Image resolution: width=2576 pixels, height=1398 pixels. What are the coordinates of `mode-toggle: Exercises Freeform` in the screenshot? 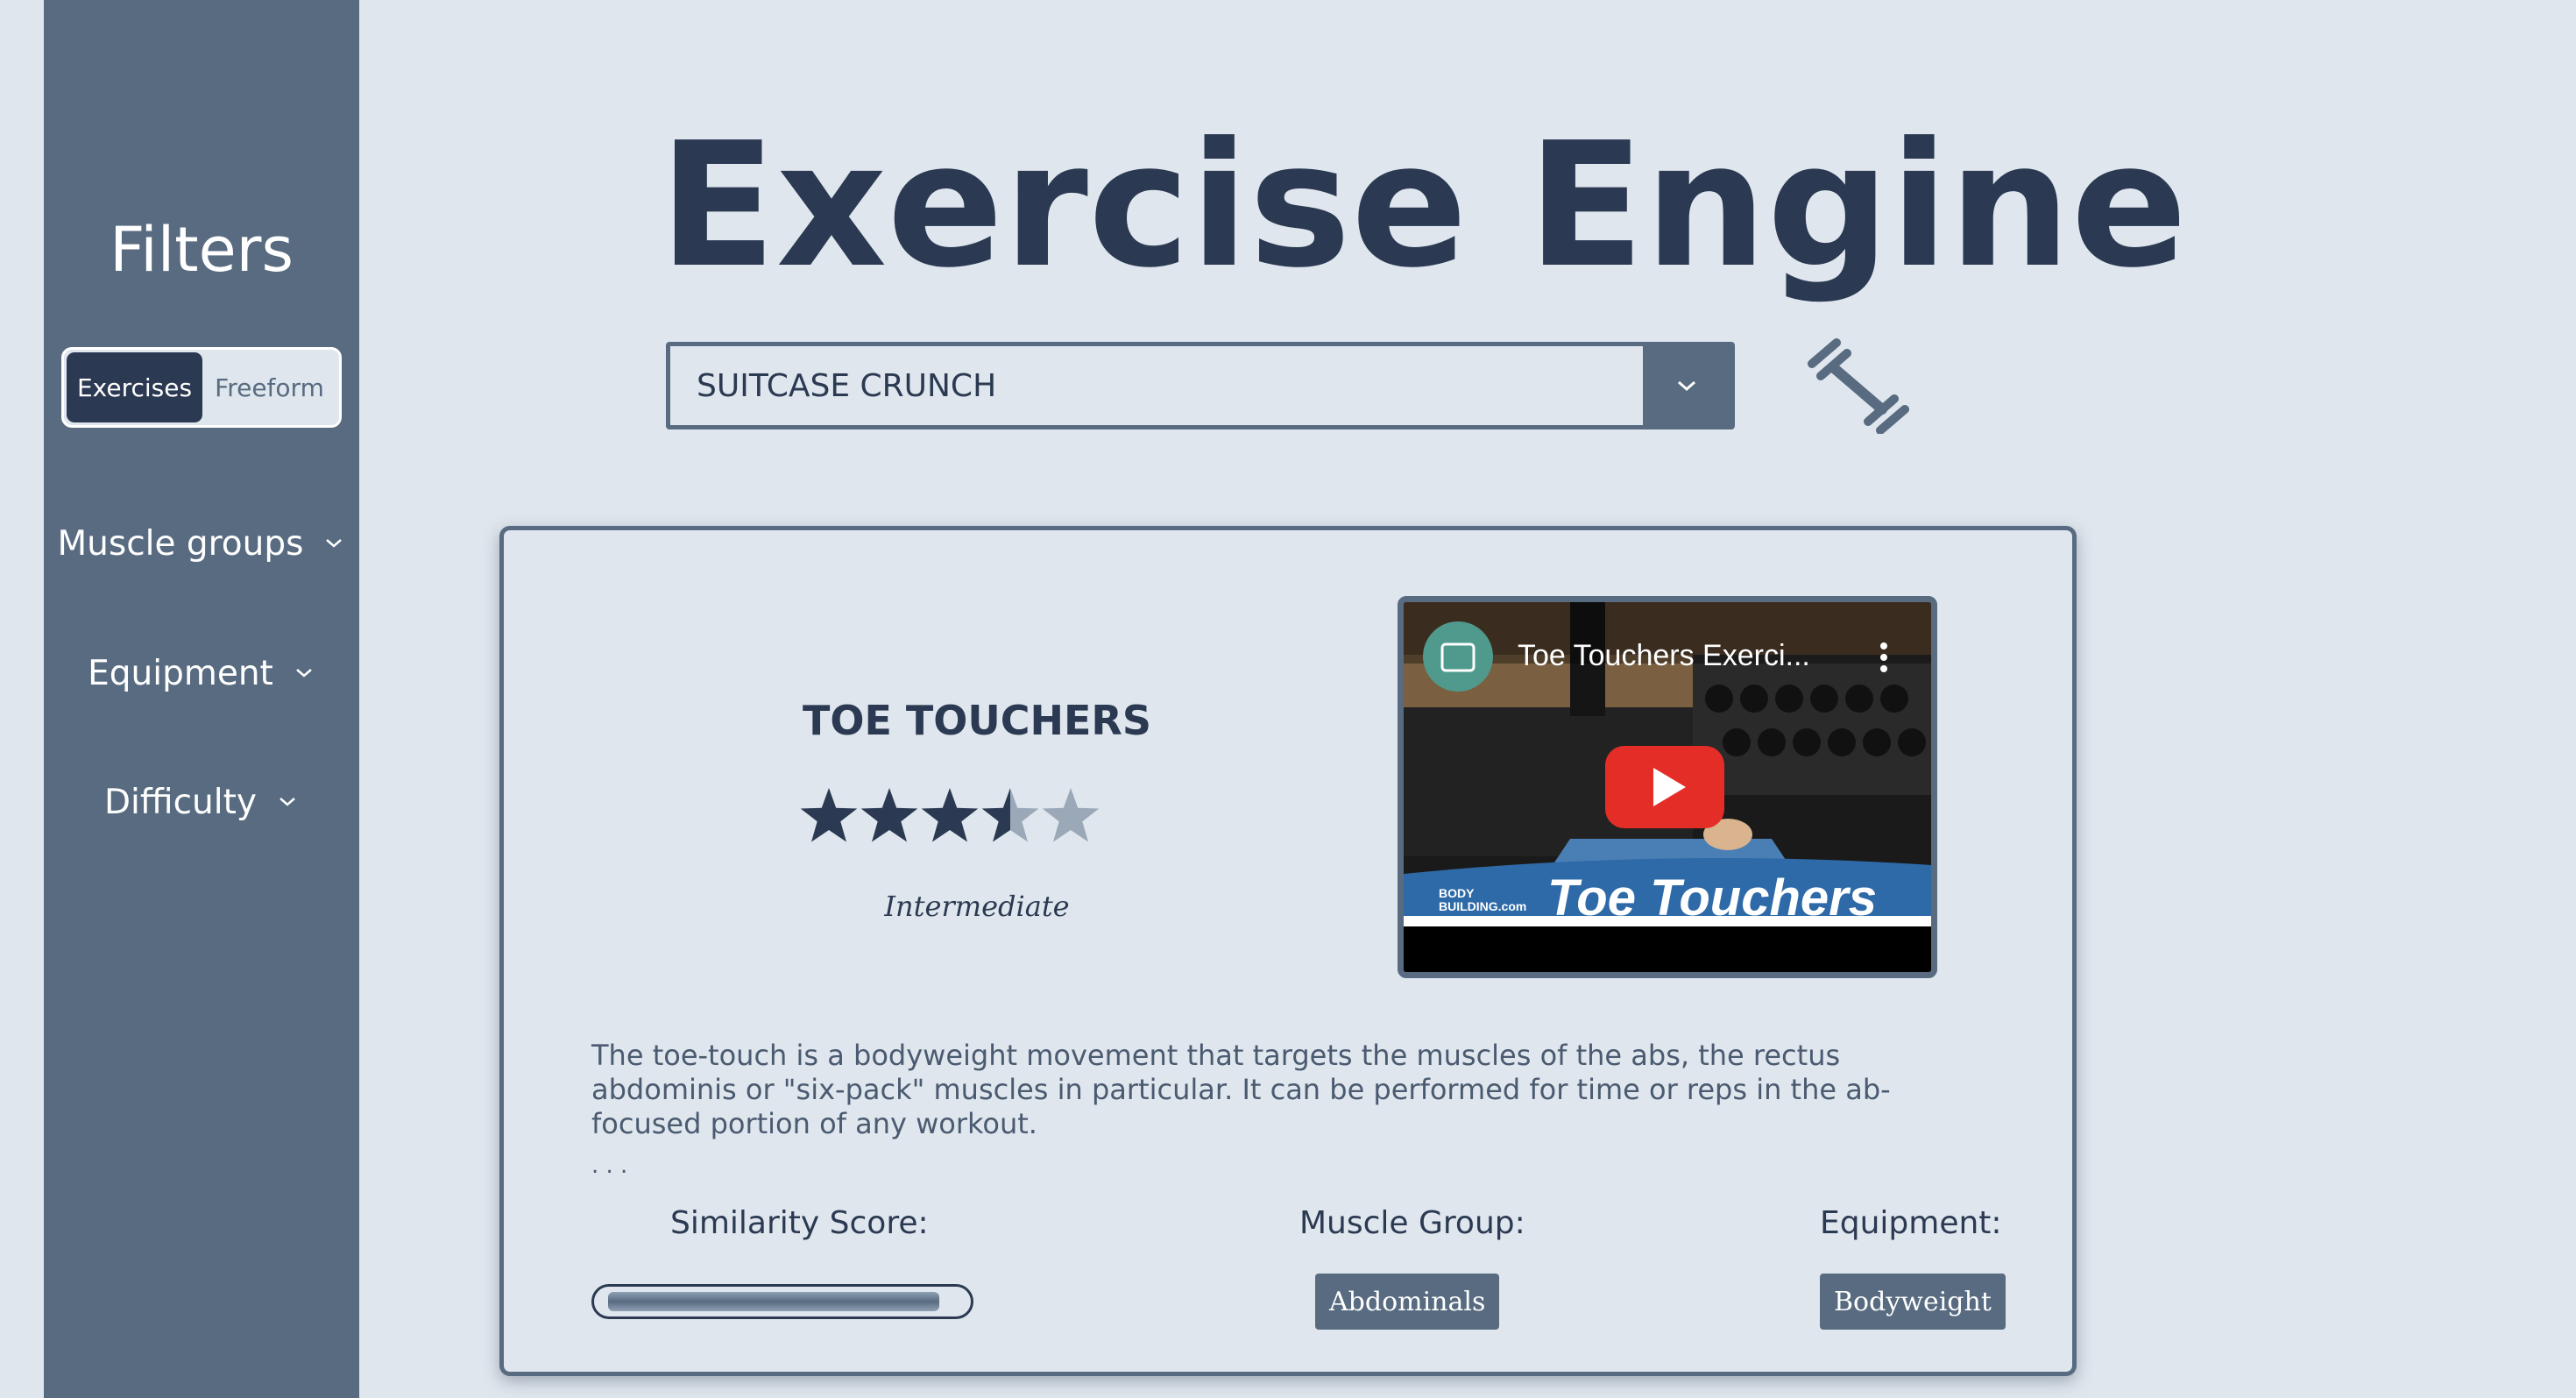 It's located at (201, 387).